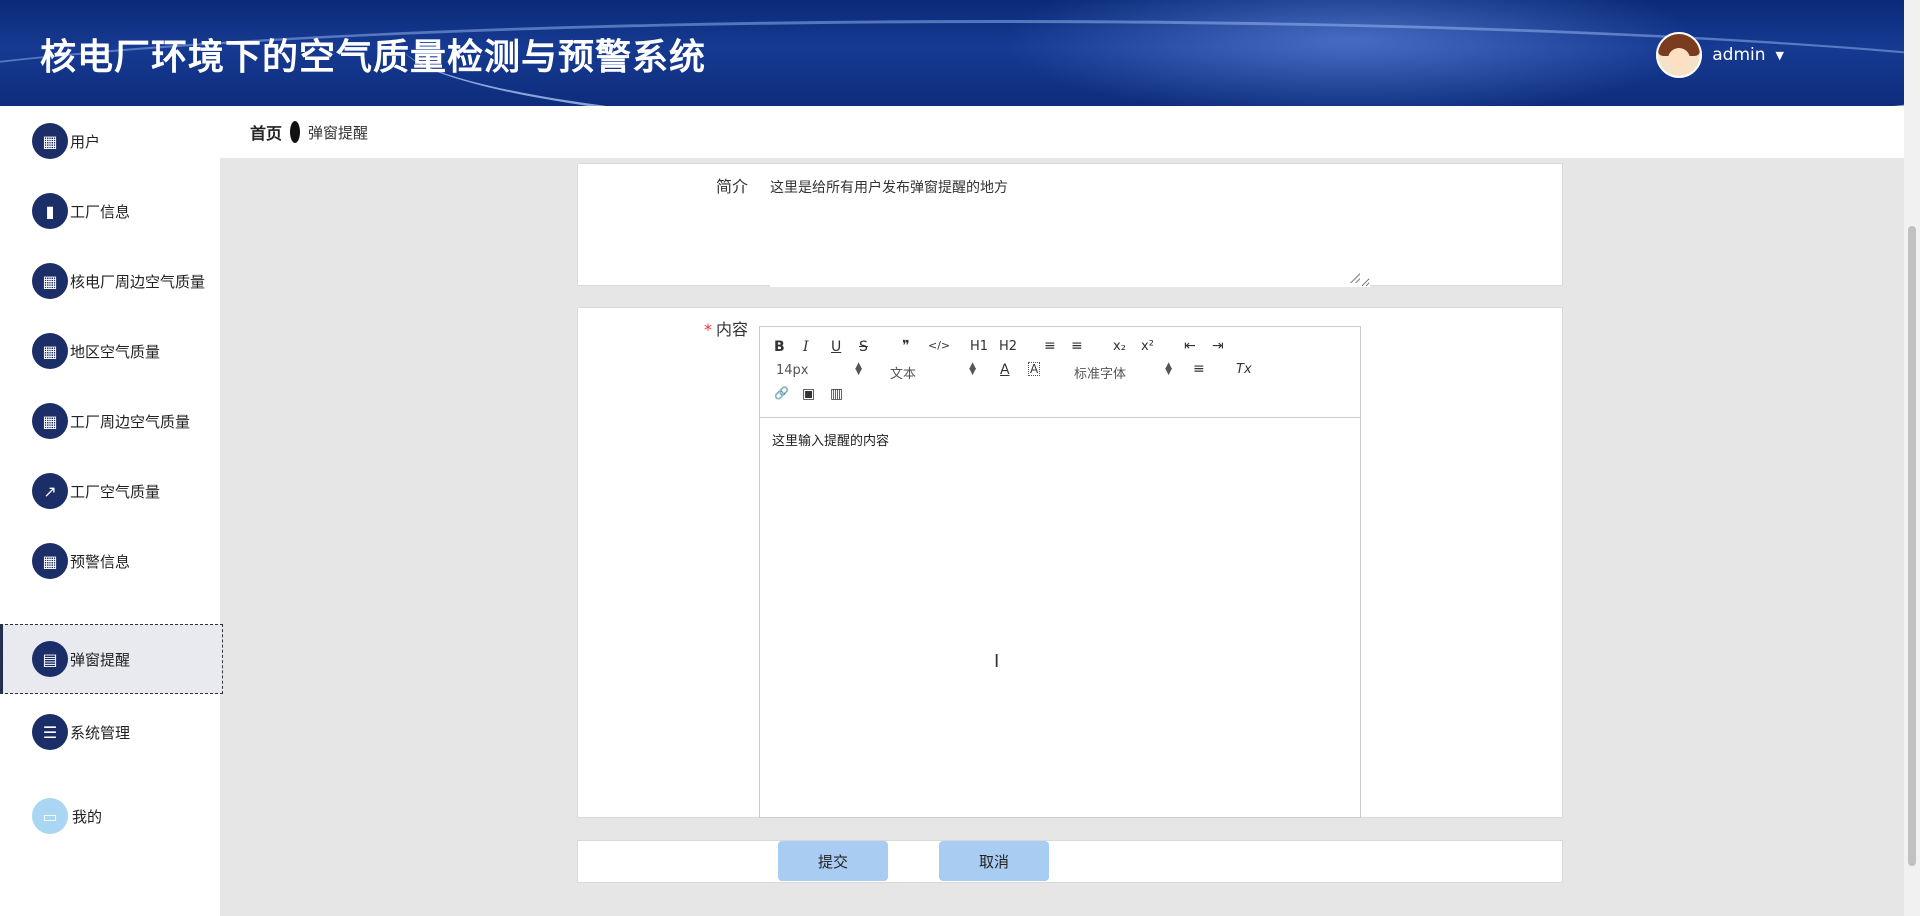  I want to click on sidebar-item-label: 核电厂周边空气质量, so click(138, 281).